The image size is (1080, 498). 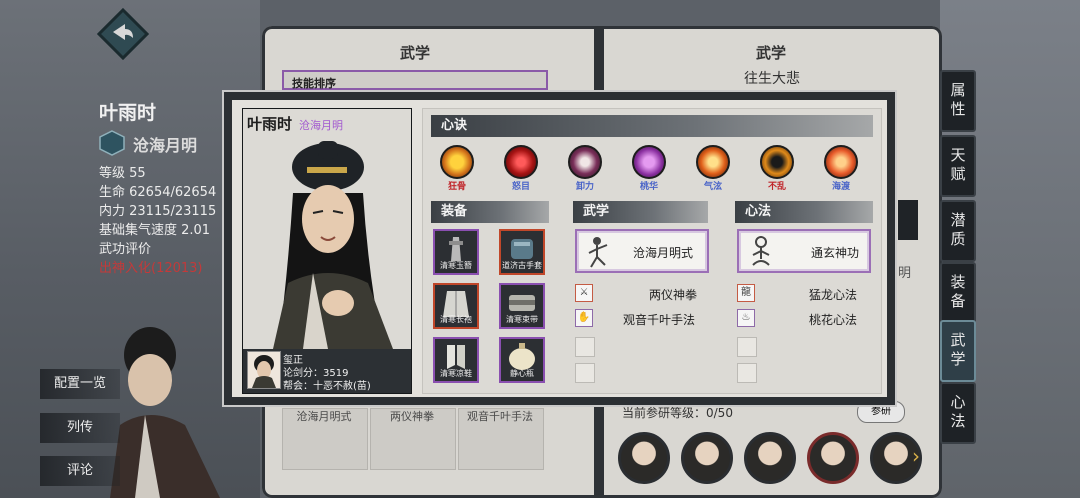 I want to click on tab-attributes: 属性, so click(x=958, y=101).